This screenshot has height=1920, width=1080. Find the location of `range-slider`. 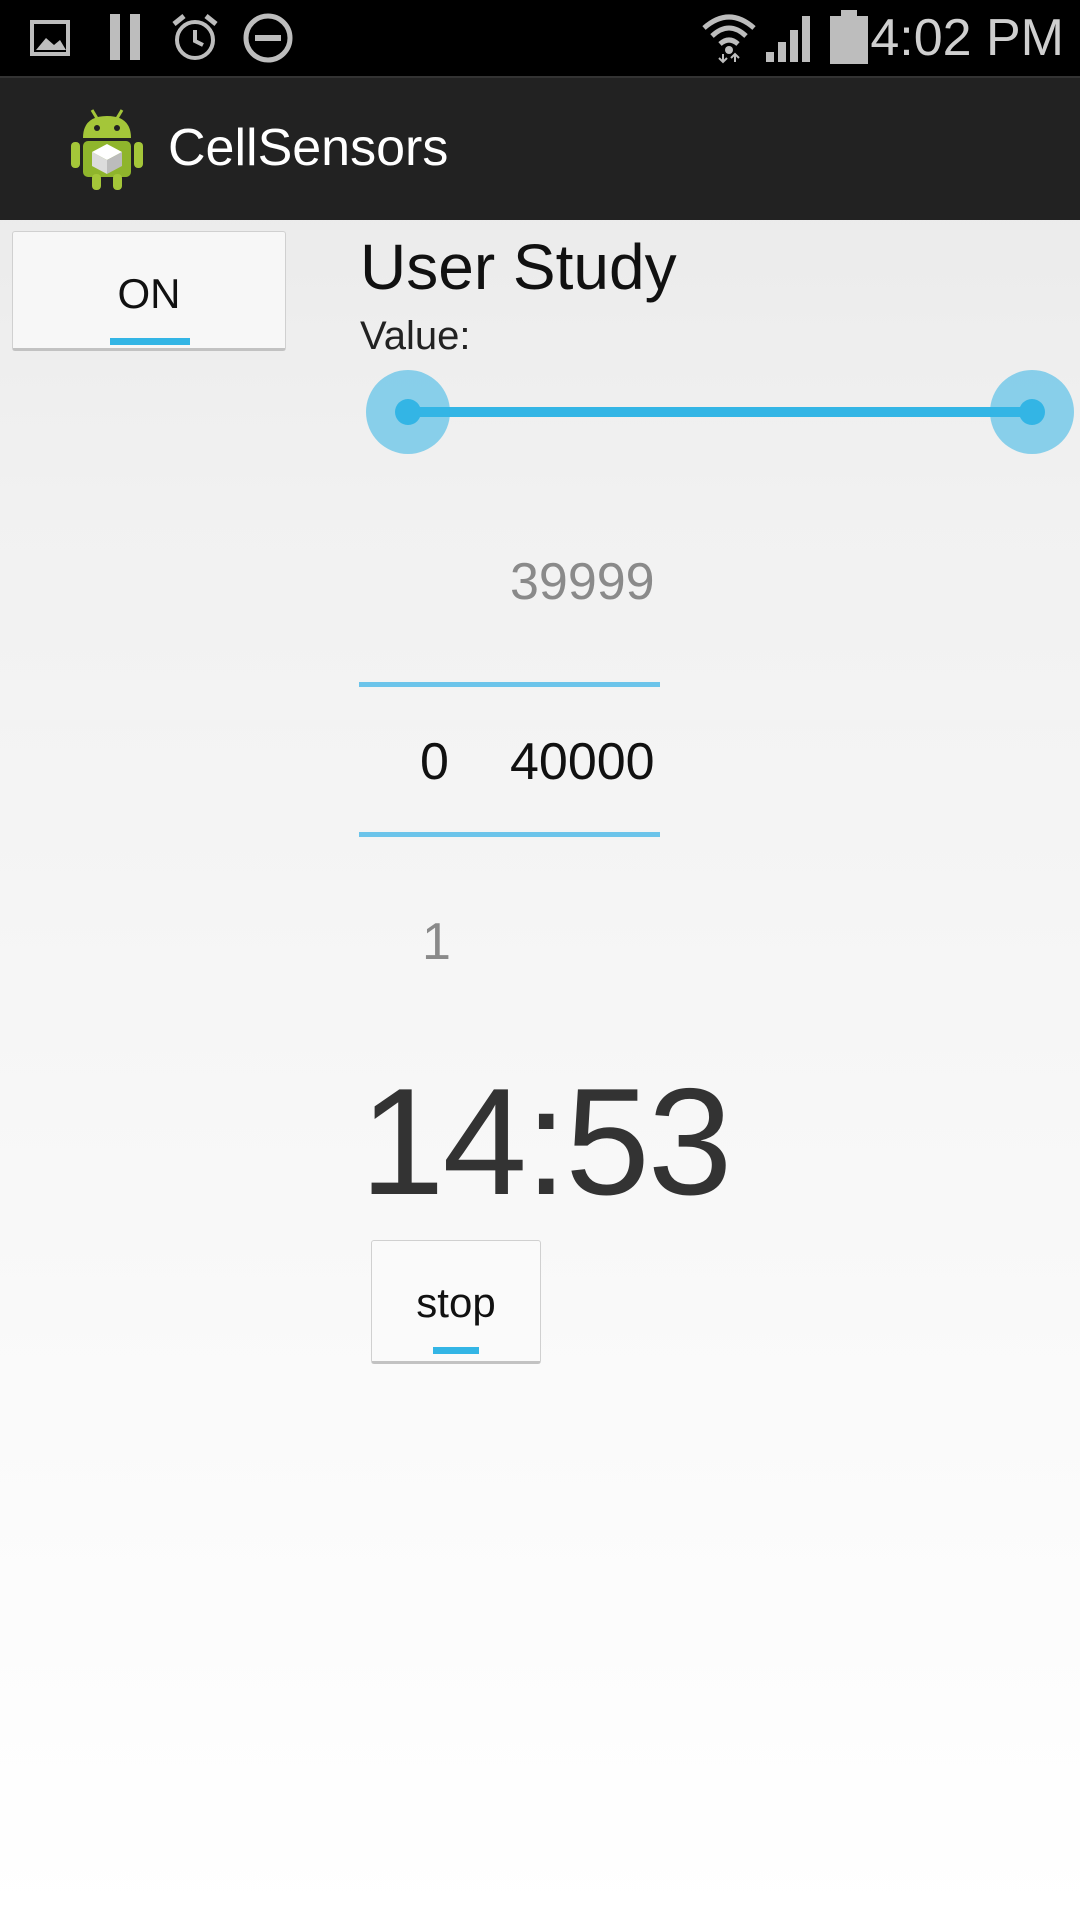

range-slider is located at coordinates (720, 412).